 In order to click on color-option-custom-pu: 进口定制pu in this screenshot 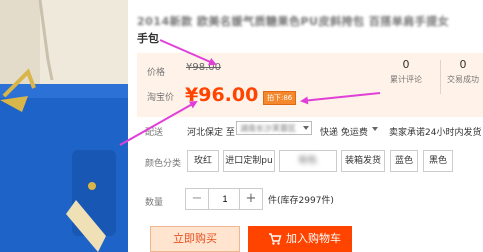, I will do `click(249, 161)`.